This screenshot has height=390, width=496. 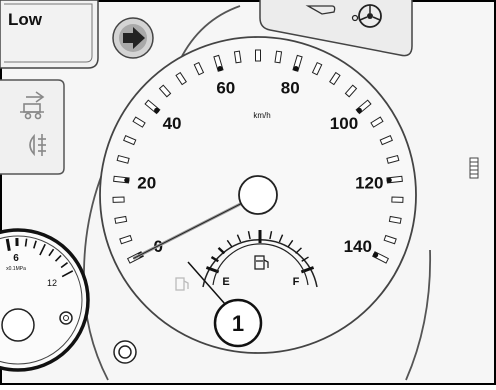 I want to click on speed-scale-label: 20, so click(x=146, y=182).